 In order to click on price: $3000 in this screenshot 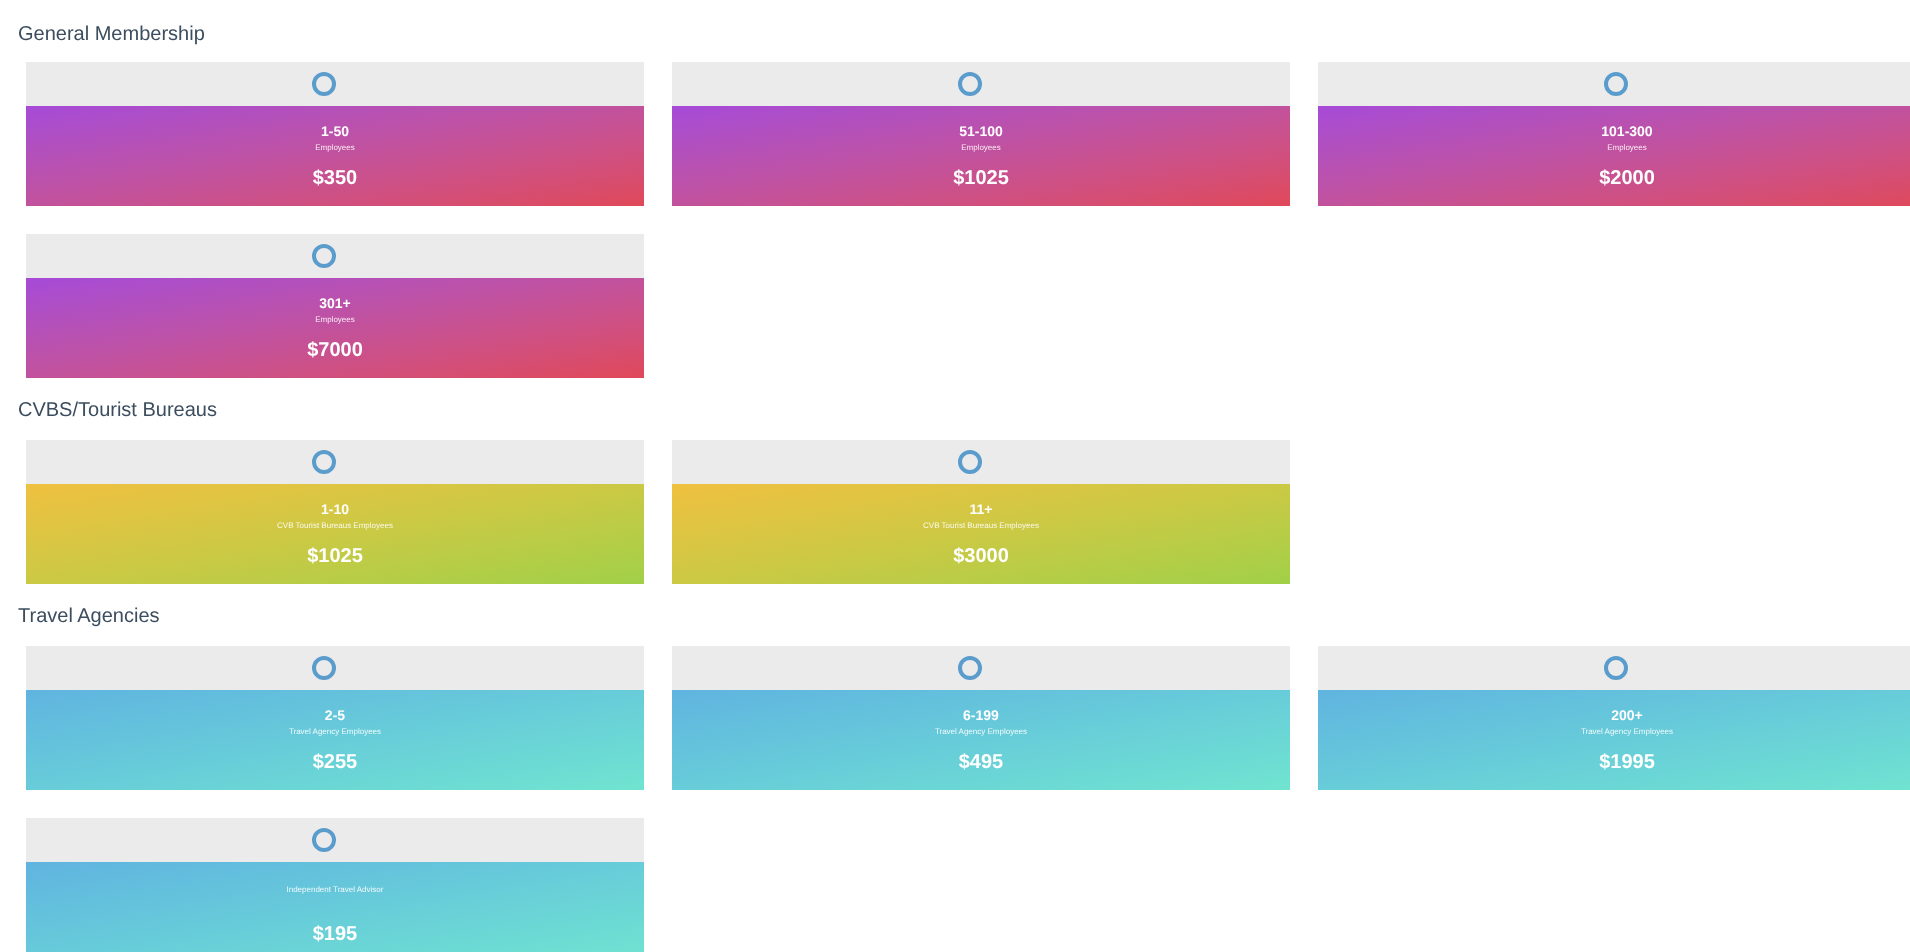, I will do `click(981, 558)`.